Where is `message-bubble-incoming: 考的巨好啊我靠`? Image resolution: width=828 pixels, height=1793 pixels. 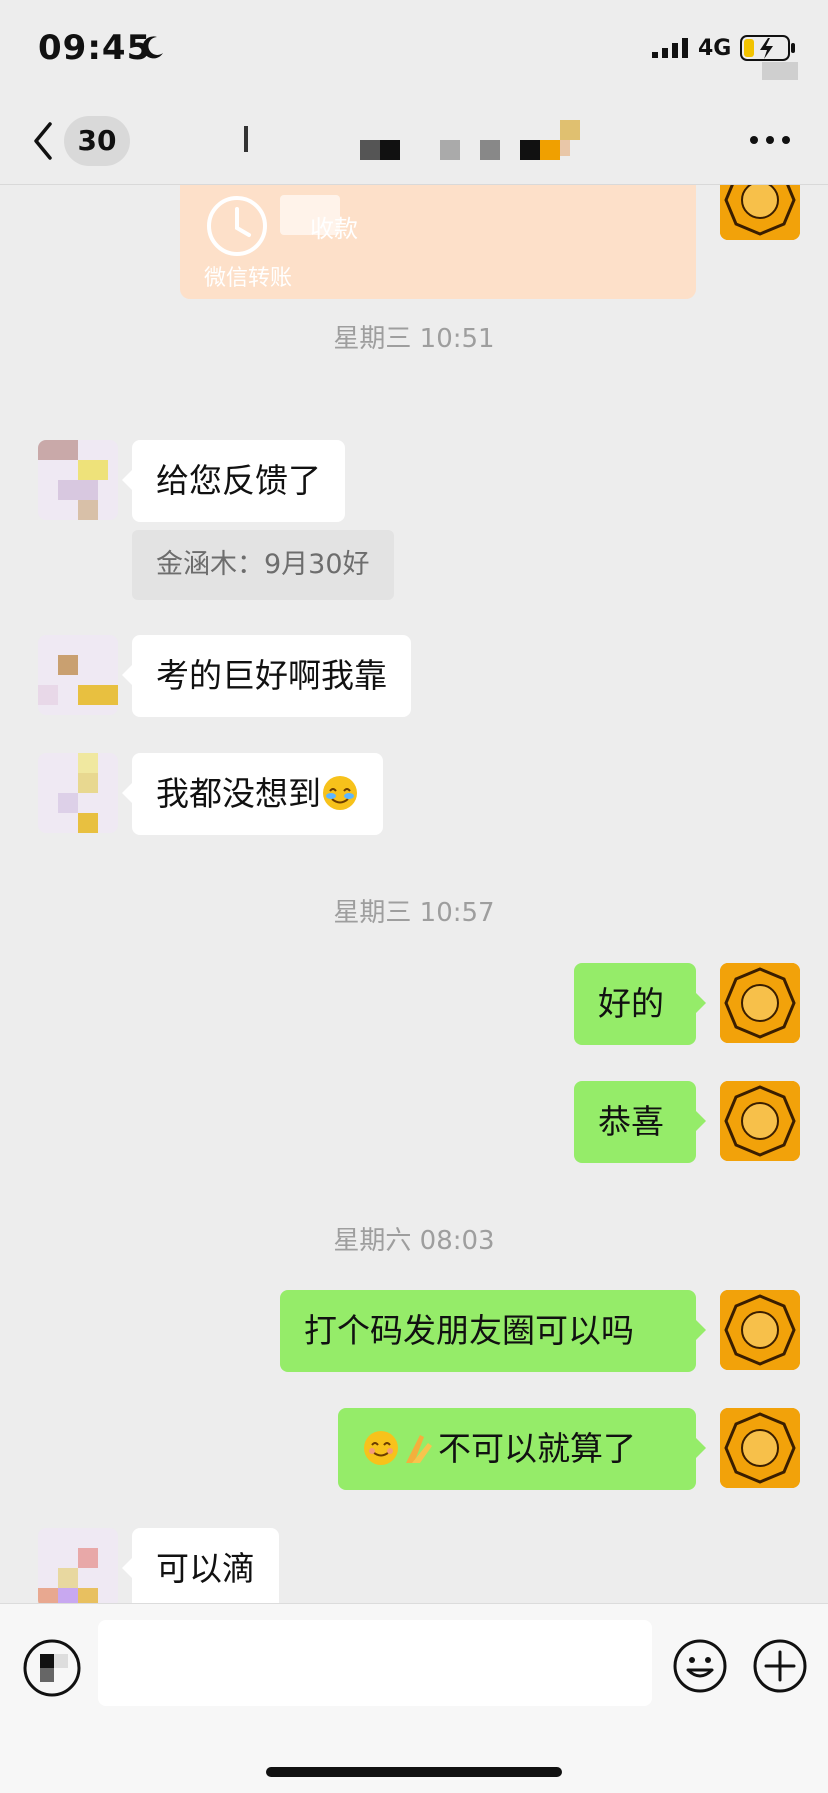
message-bubble-incoming: 考的巨好啊我靠 is located at coordinates (266, 676).